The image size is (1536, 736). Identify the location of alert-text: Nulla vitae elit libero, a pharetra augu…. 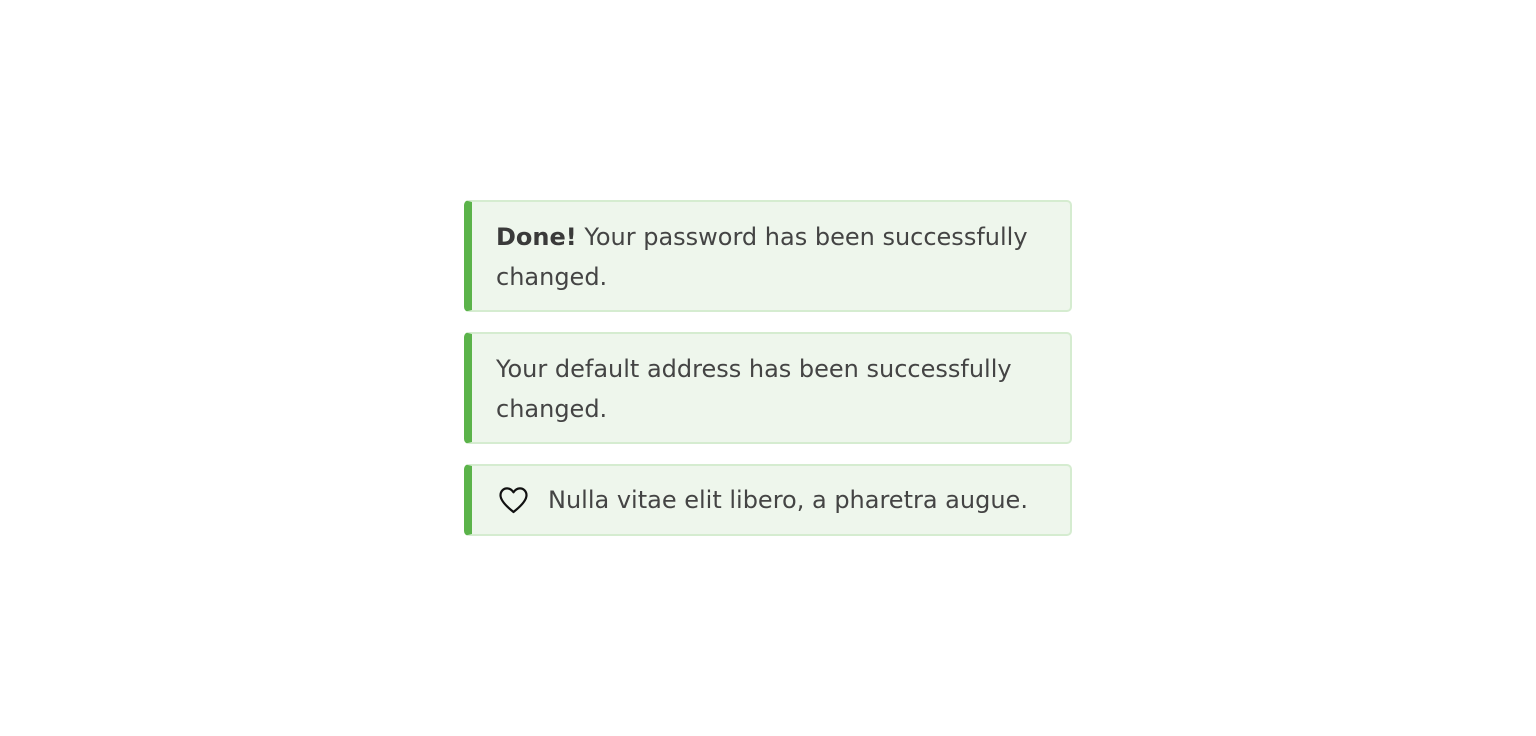
(788, 500).